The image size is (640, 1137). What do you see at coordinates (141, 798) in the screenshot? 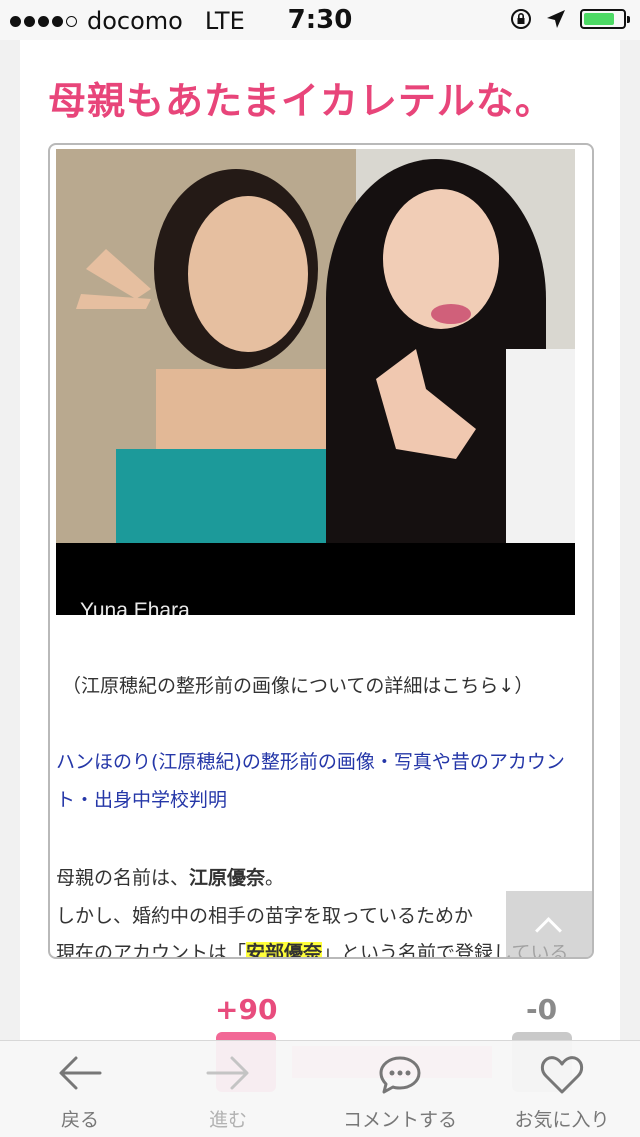
I see `related-link-line-2: ト・出身中学校判明` at bounding box center [141, 798].